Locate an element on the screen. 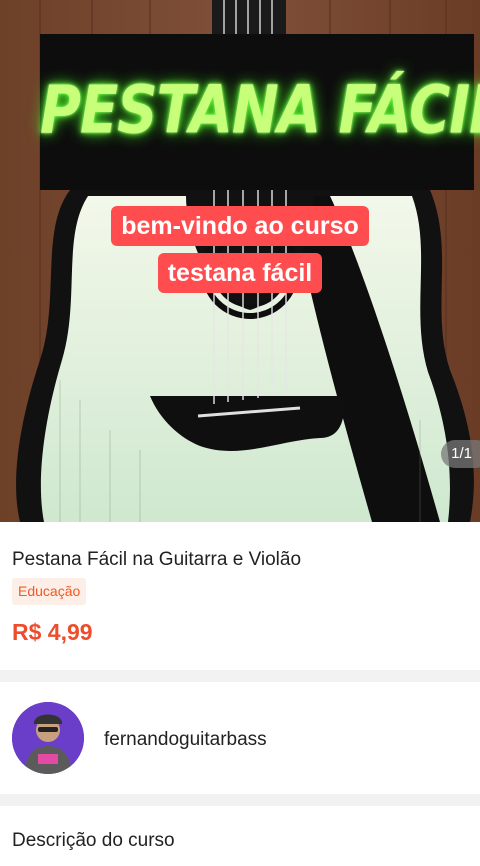  banner-title: PESTANA FÁCIL is located at coordinates (260, 110).